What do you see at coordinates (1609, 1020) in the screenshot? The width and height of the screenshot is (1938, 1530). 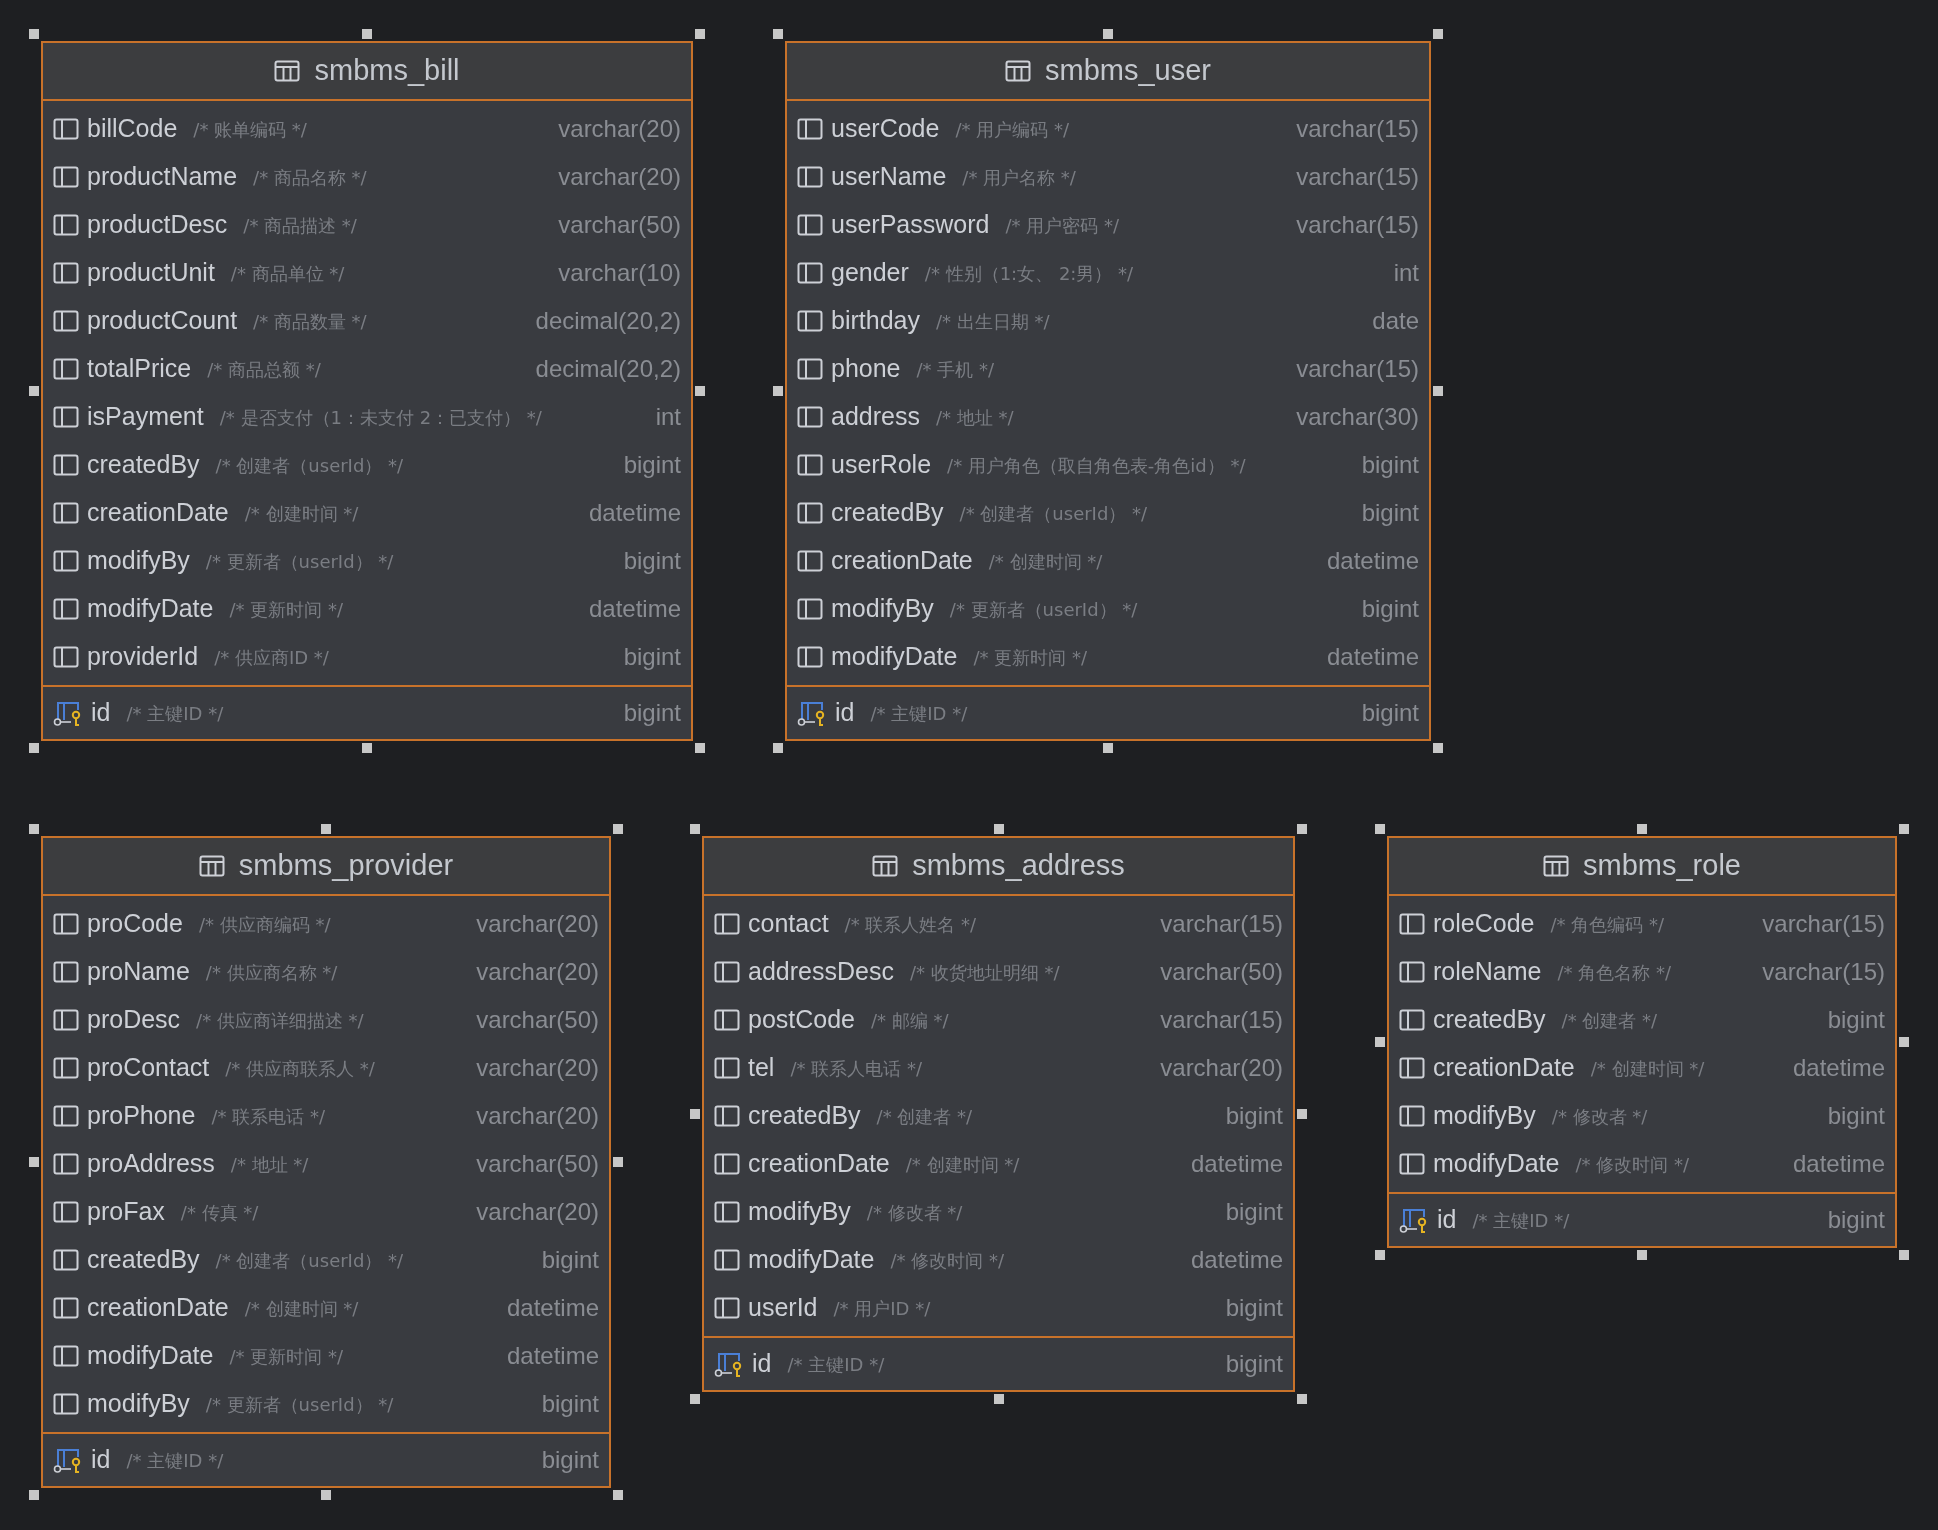 I see `column-comment: /* 创建者 */` at bounding box center [1609, 1020].